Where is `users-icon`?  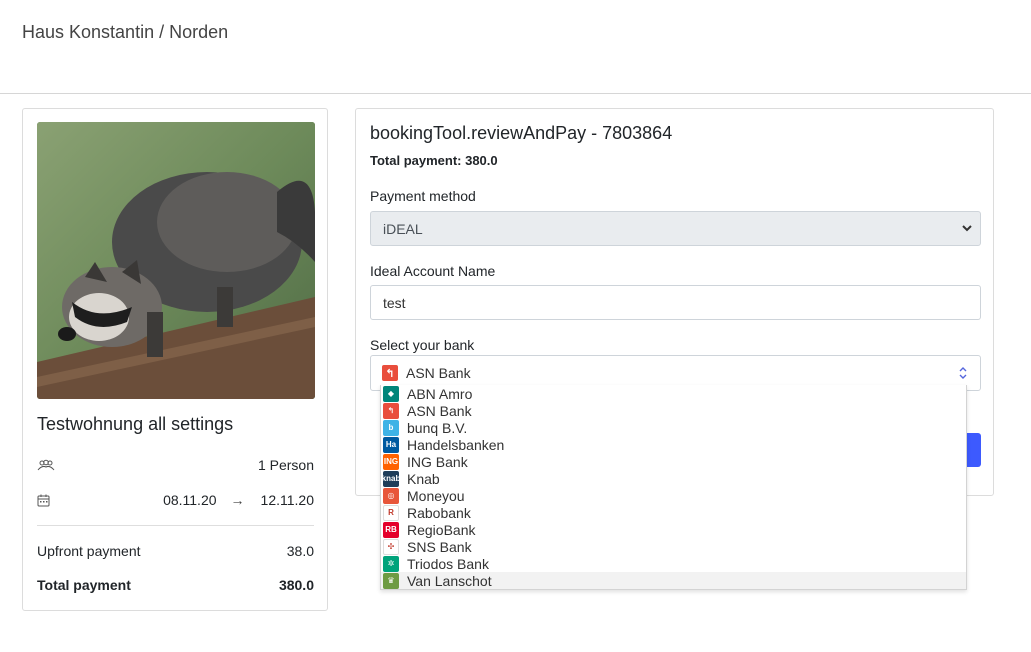
users-icon is located at coordinates (46, 465).